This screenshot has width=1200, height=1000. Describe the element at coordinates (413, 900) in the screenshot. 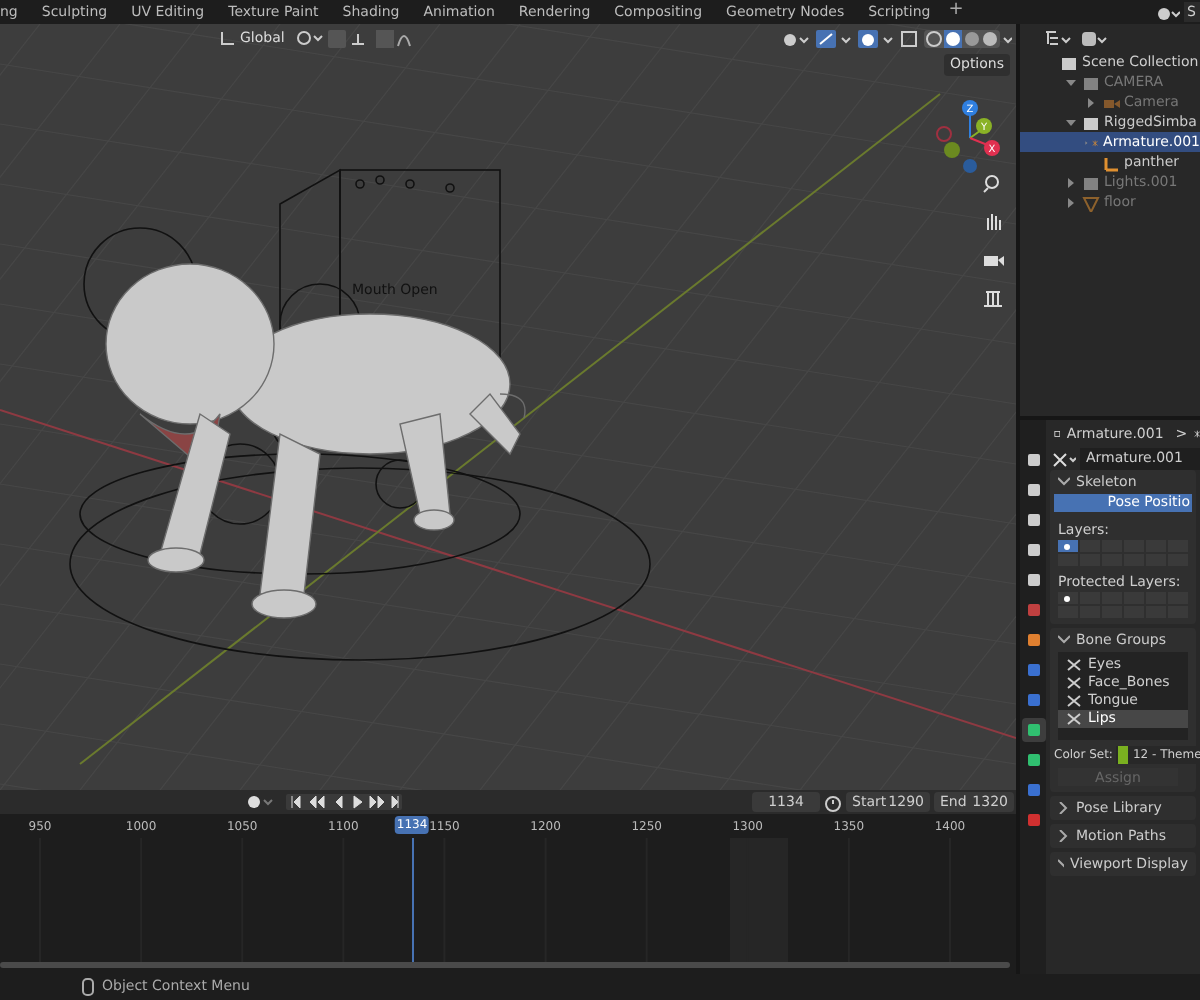

I see `playhead-line` at that location.